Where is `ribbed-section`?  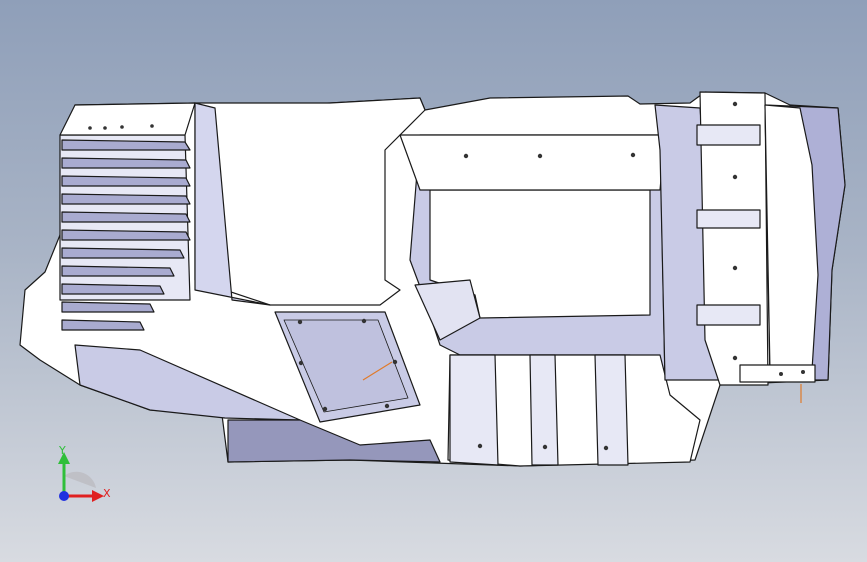
ribbed-section is located at coordinates (127, 216).